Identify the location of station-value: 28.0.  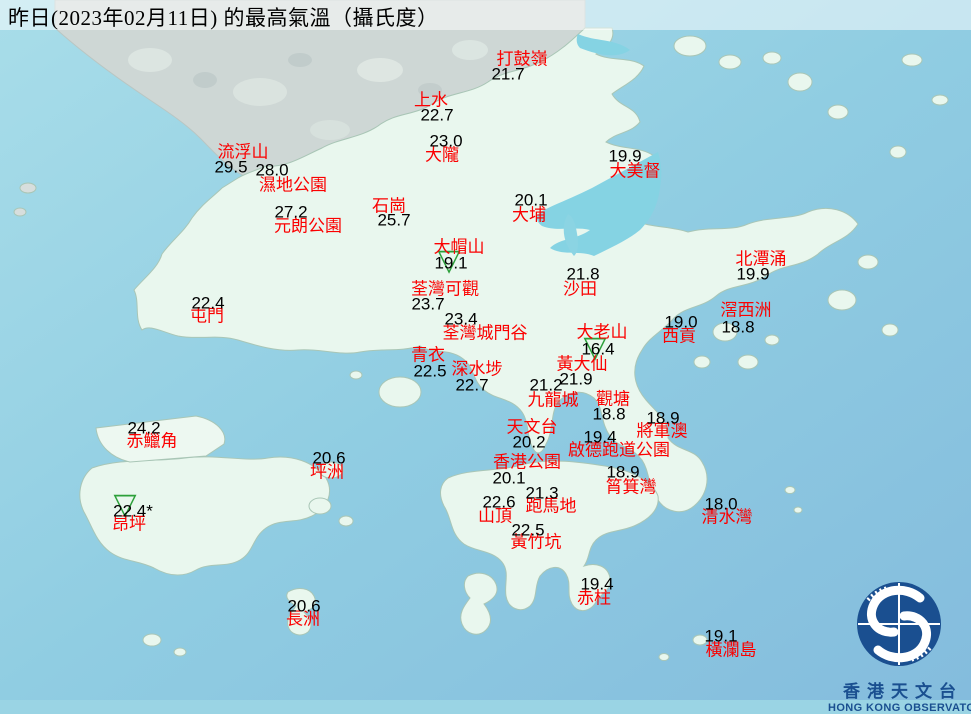
(272, 170).